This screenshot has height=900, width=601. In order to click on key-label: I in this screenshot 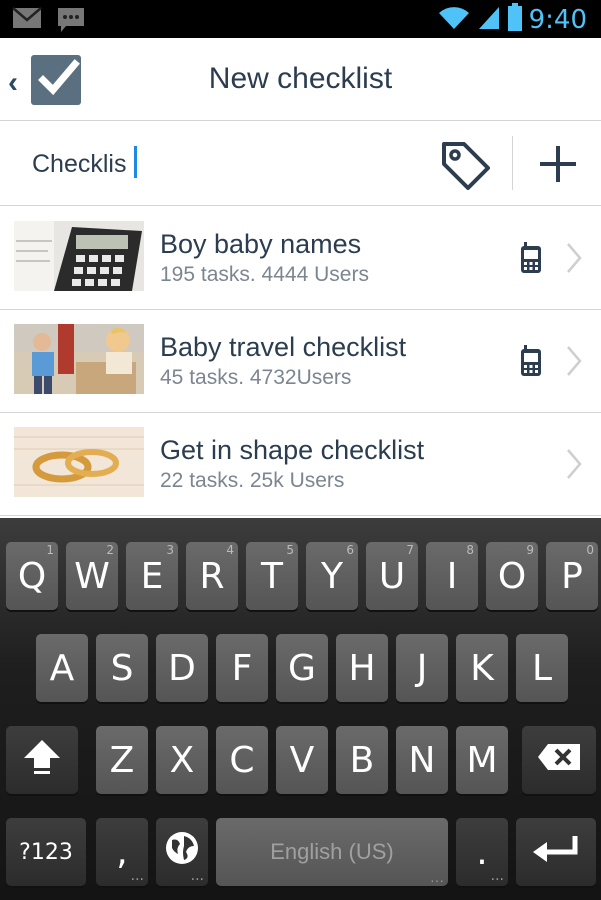, I will do `click(452, 576)`.